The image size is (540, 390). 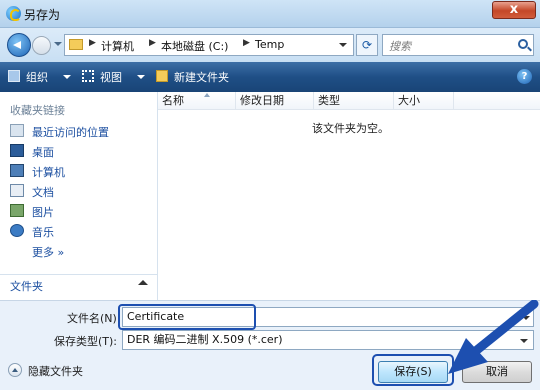 I want to click on pictures-icon, so click(x=17, y=210).